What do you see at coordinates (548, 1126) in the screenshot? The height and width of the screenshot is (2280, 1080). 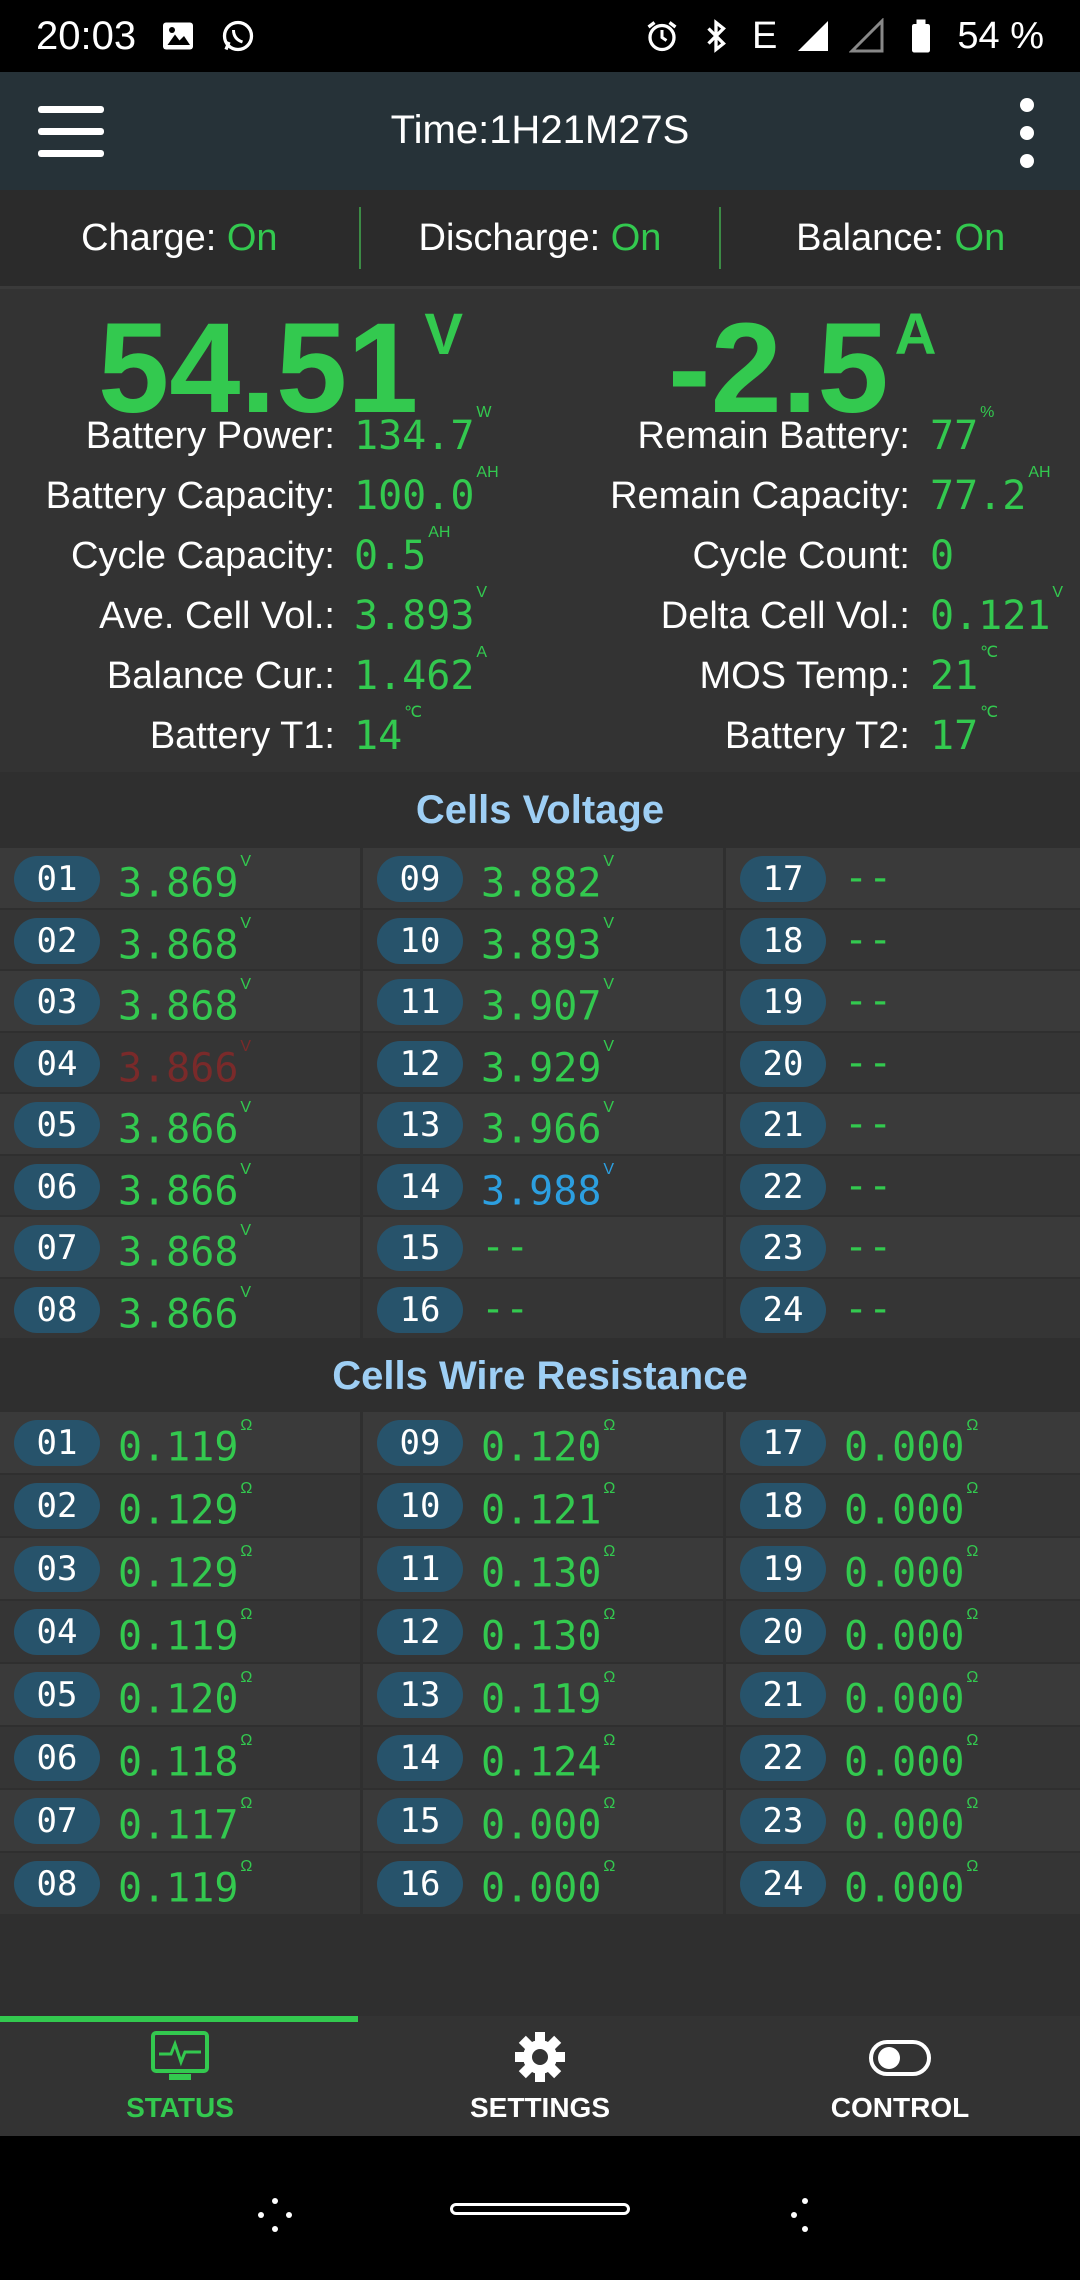 I see `cell-value: 3.966 V` at bounding box center [548, 1126].